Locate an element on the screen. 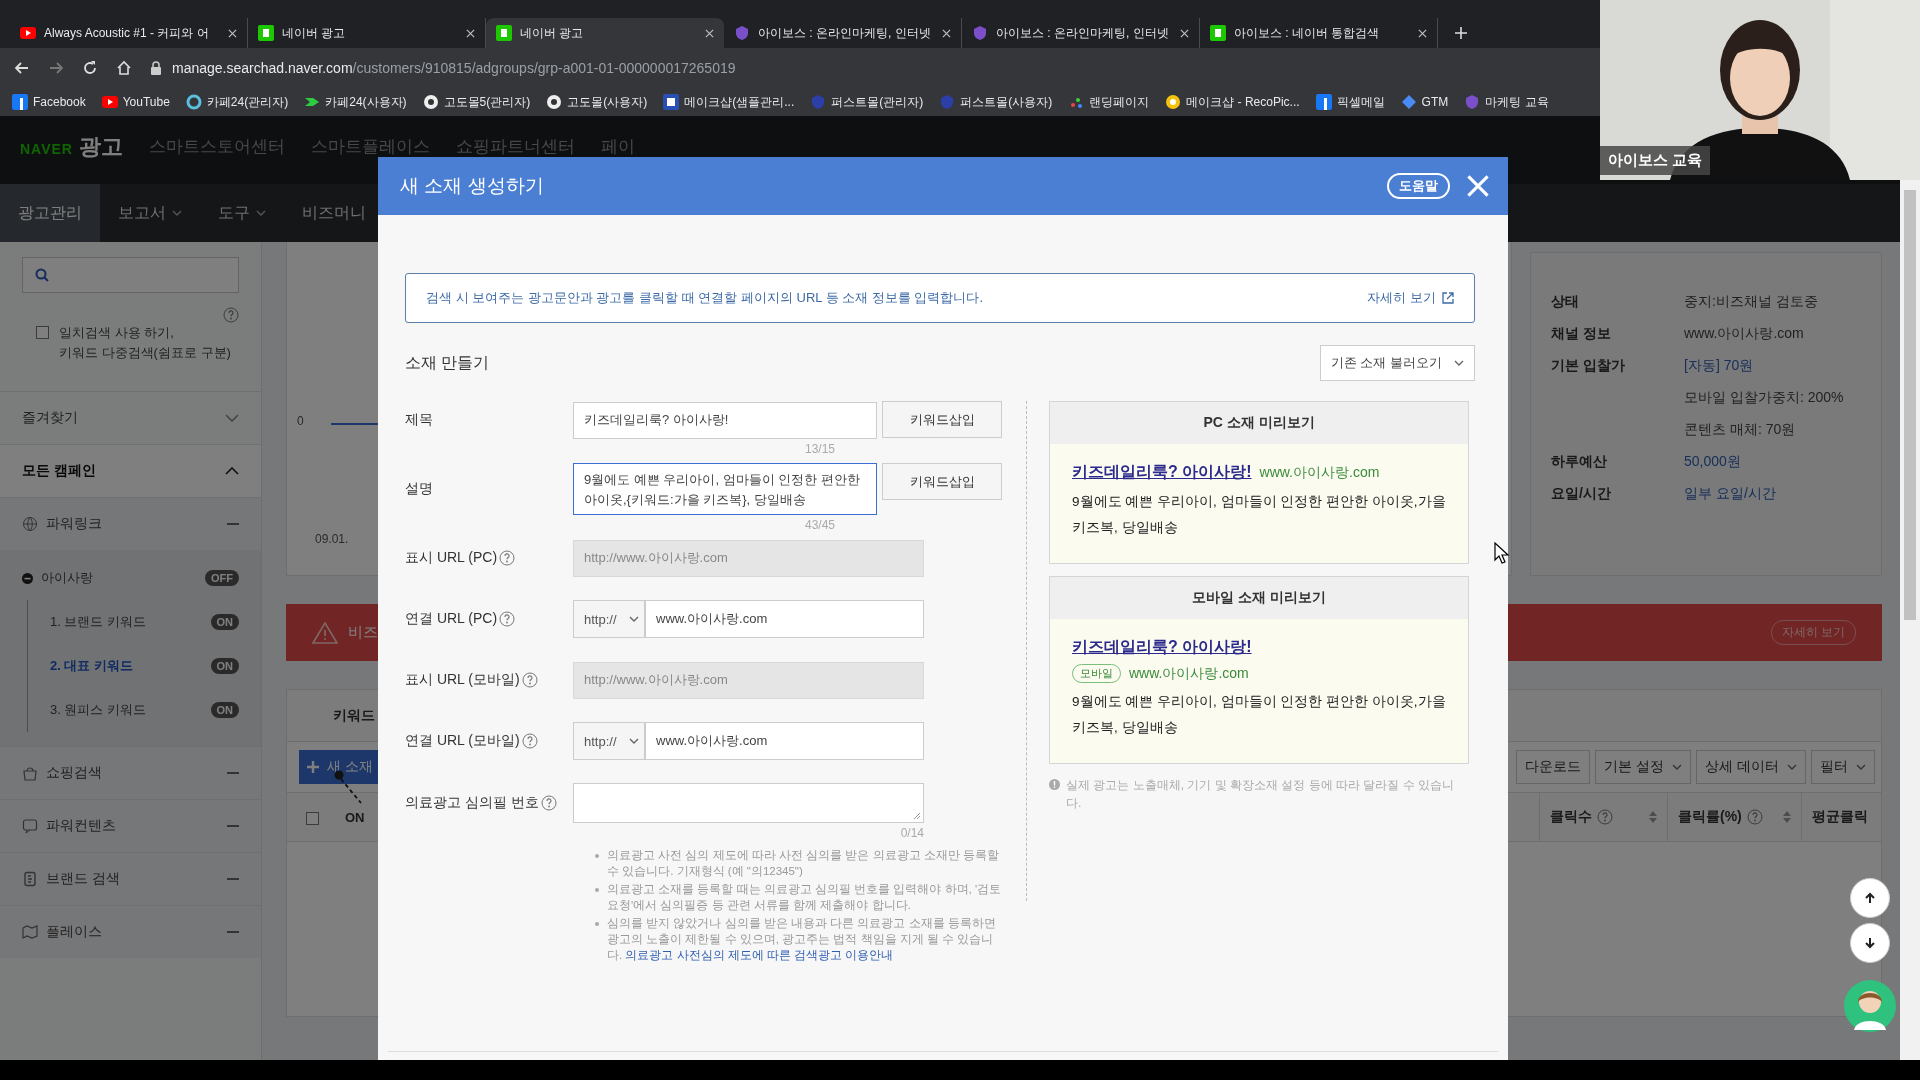 The width and height of the screenshot is (1920, 1080). axis-label: 09.01. is located at coordinates (332, 539).